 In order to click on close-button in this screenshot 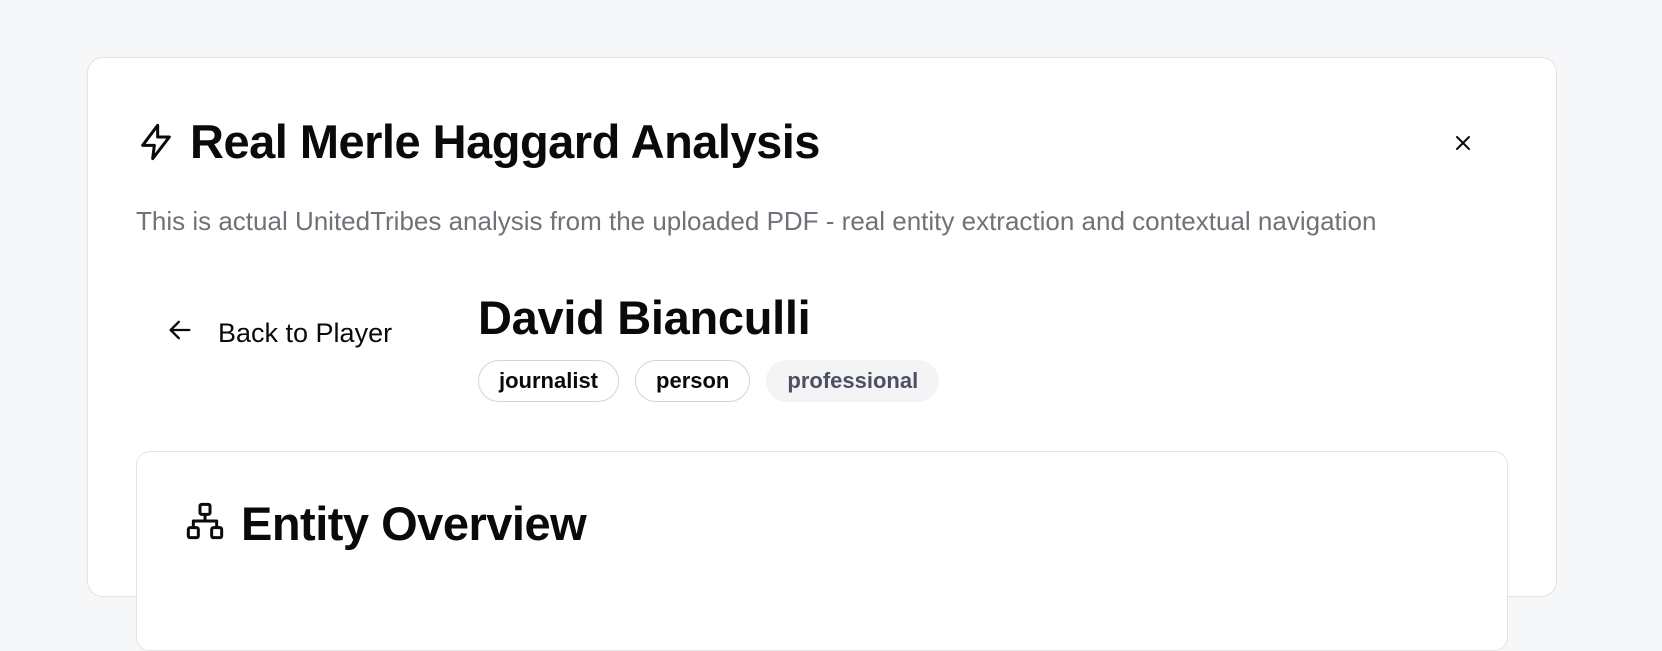, I will do `click(1463, 145)`.